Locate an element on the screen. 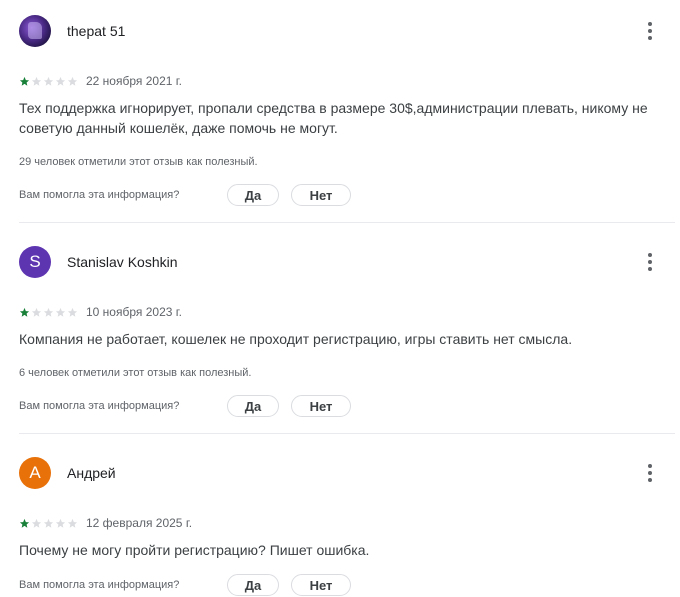 This screenshot has height=597, width=680. avatar: А is located at coordinates (35, 473).